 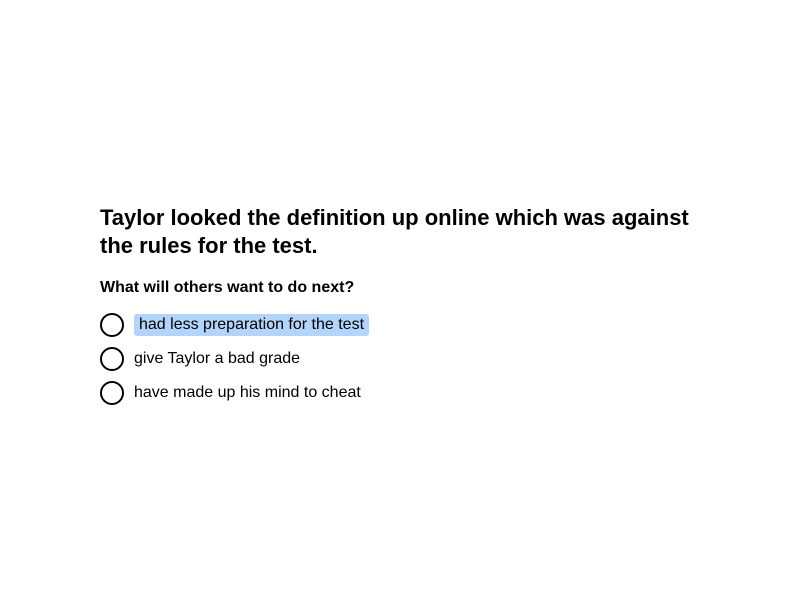 I want to click on answer-option-1: had less preparation for the test, so click(x=235, y=325).